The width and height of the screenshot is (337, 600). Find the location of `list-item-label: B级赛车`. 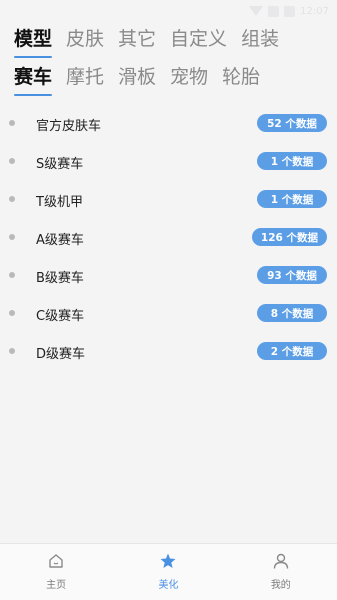

list-item-label: B级赛车 is located at coordinates (60, 278).